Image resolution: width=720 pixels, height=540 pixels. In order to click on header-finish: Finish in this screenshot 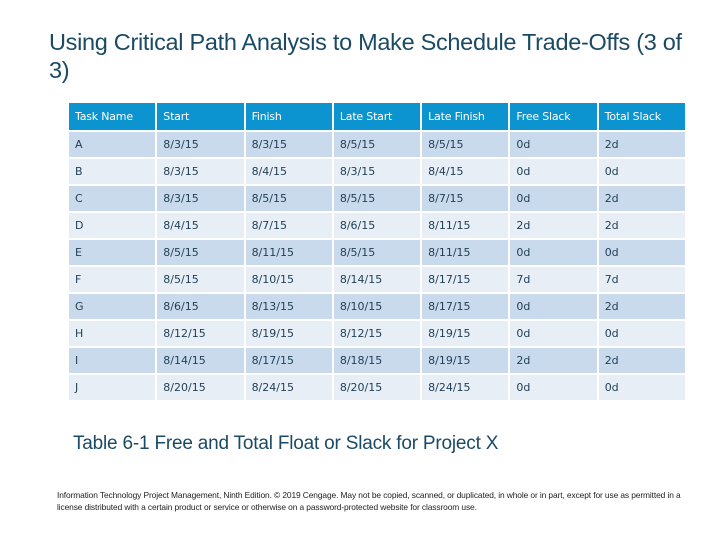, I will do `click(288, 116)`.